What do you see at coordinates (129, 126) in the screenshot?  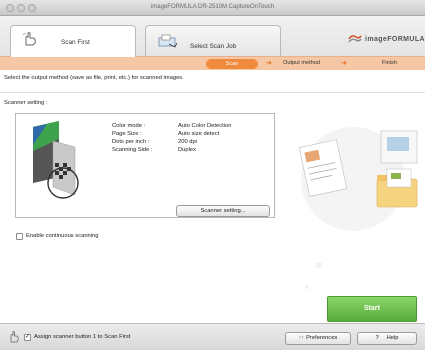 I see `setting-key-color-mode: Color mode :` at bounding box center [129, 126].